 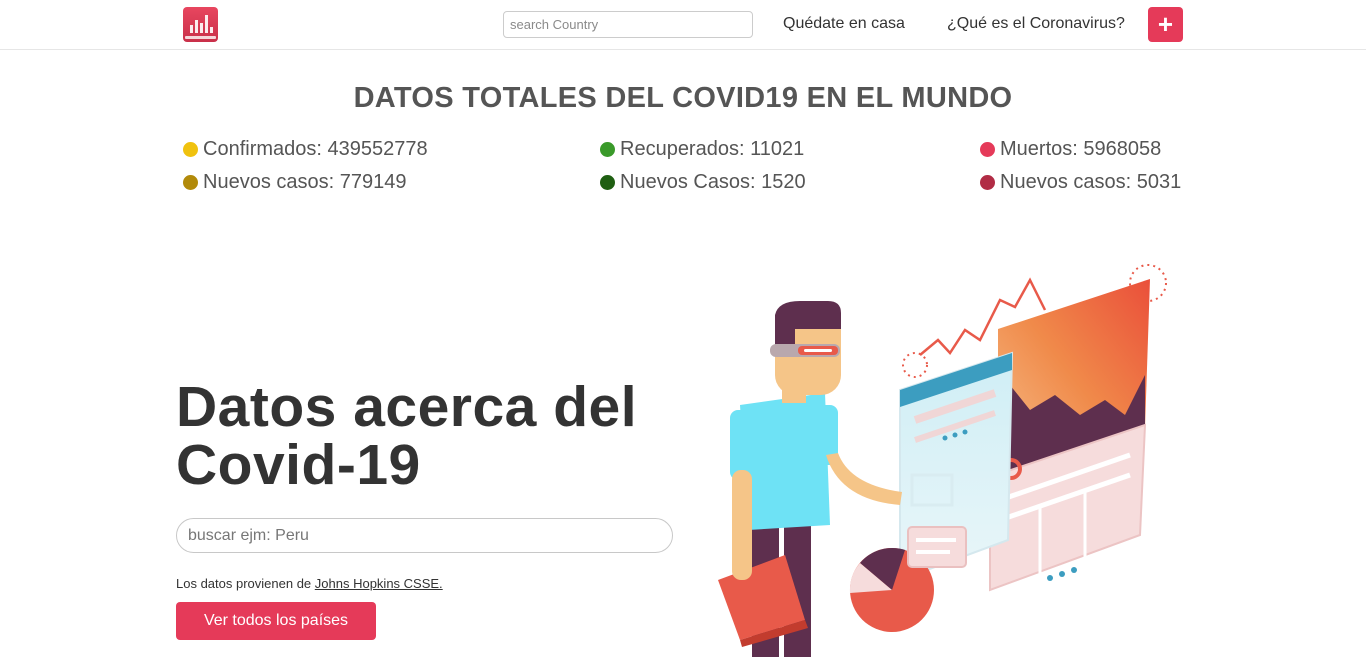 I want to click on stat-confirmed: Confirmados: 439552778, so click(x=305, y=149).